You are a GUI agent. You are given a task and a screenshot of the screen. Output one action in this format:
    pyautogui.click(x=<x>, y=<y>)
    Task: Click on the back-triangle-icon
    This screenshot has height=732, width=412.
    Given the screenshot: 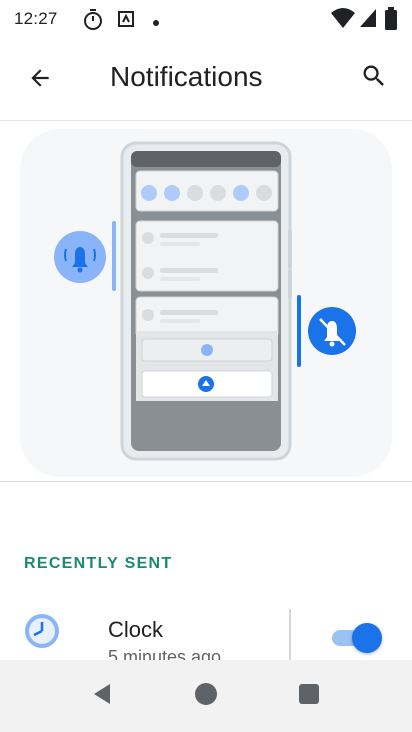 What is the action you would take?
    pyautogui.click(x=103, y=696)
    